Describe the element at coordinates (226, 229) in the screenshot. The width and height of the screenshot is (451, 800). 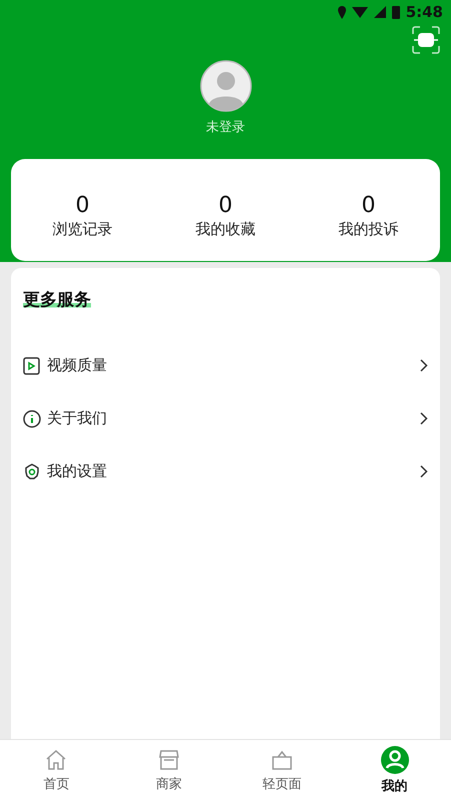
I see `stat-label: 我的收藏` at that location.